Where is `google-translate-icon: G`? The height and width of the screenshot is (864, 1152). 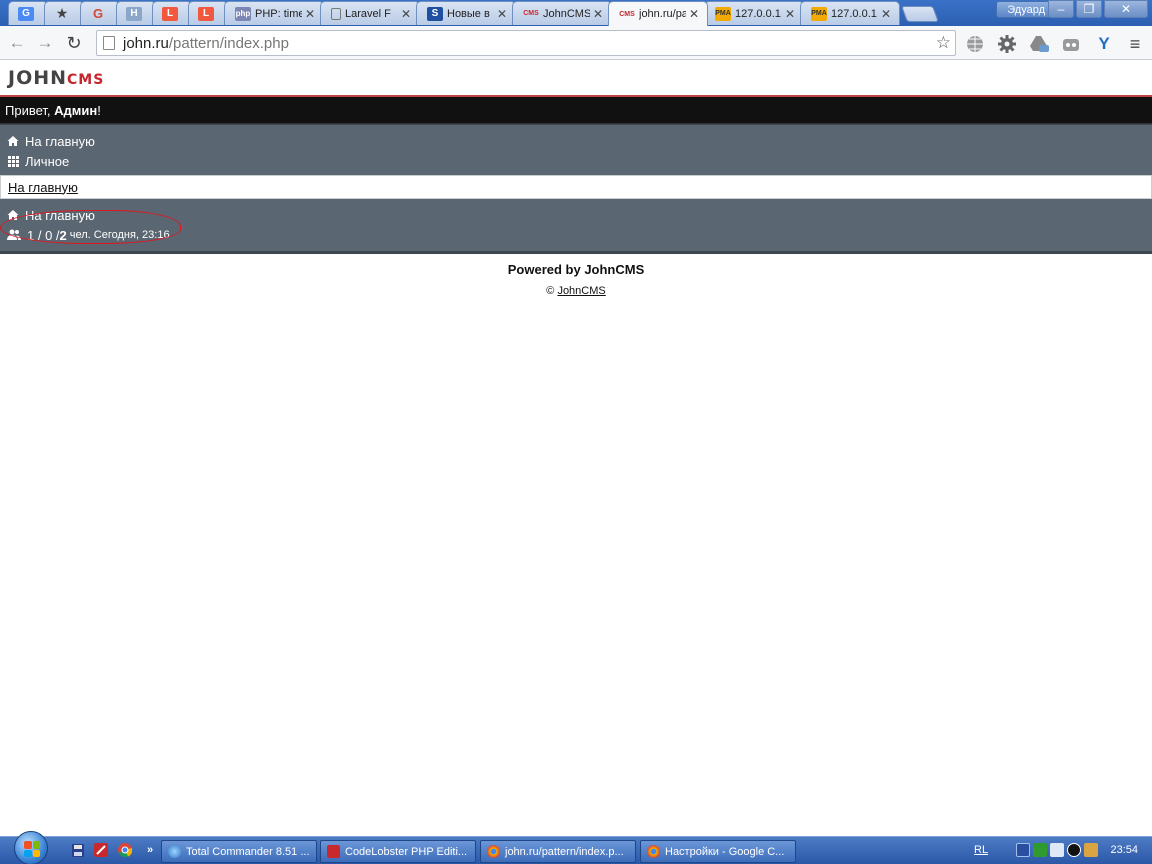
google-translate-icon: G is located at coordinates (26, 13).